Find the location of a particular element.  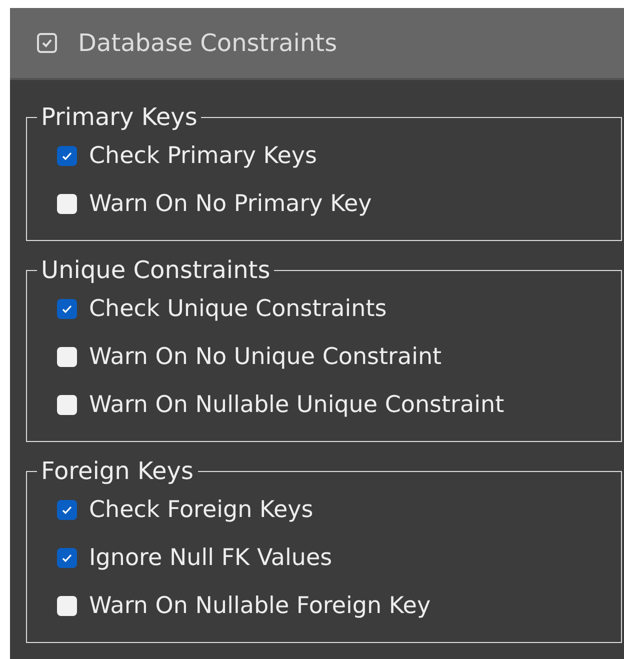

group-title: Foreign Keys is located at coordinates (117, 471).